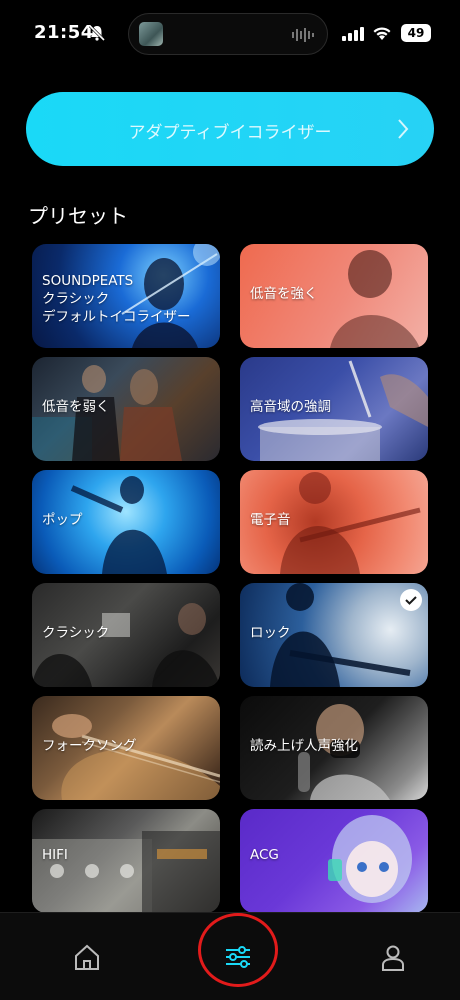  Describe the element at coordinates (270, 520) in the screenshot. I see `preset-label: 電子音` at that location.